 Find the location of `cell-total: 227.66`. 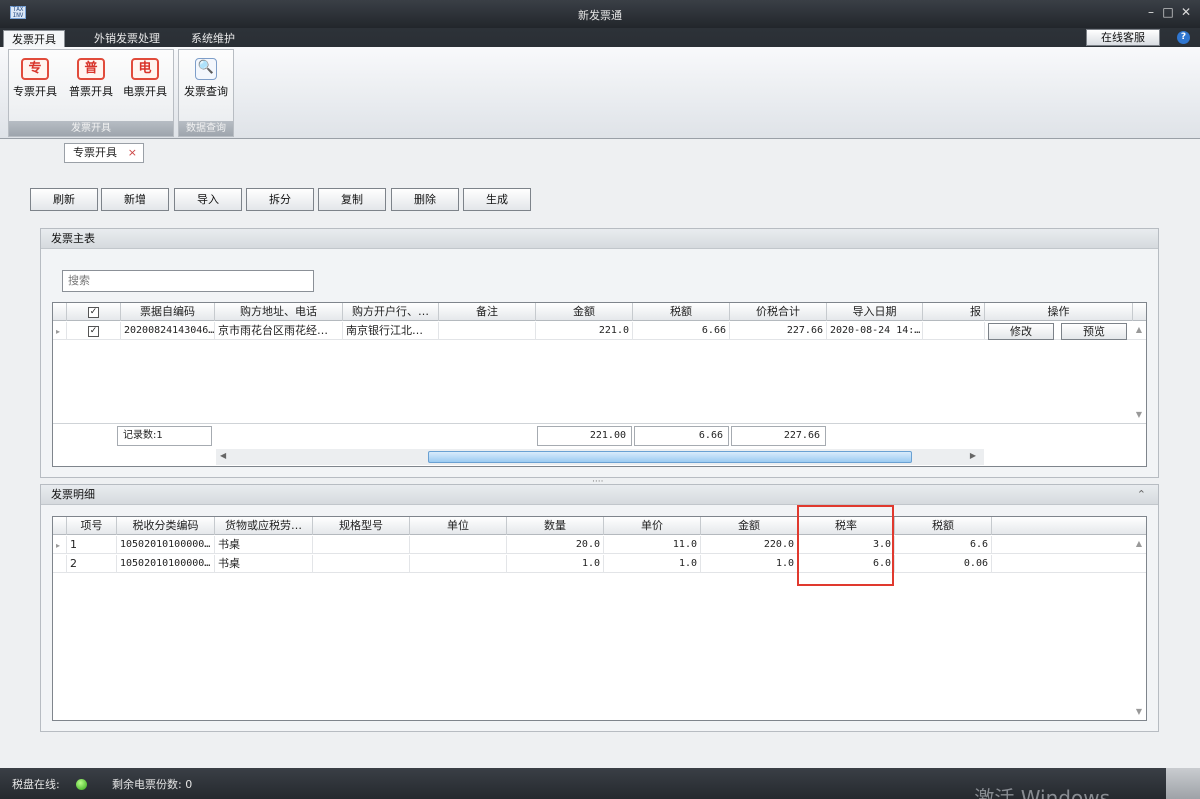

cell-total: 227.66 is located at coordinates (778, 331).